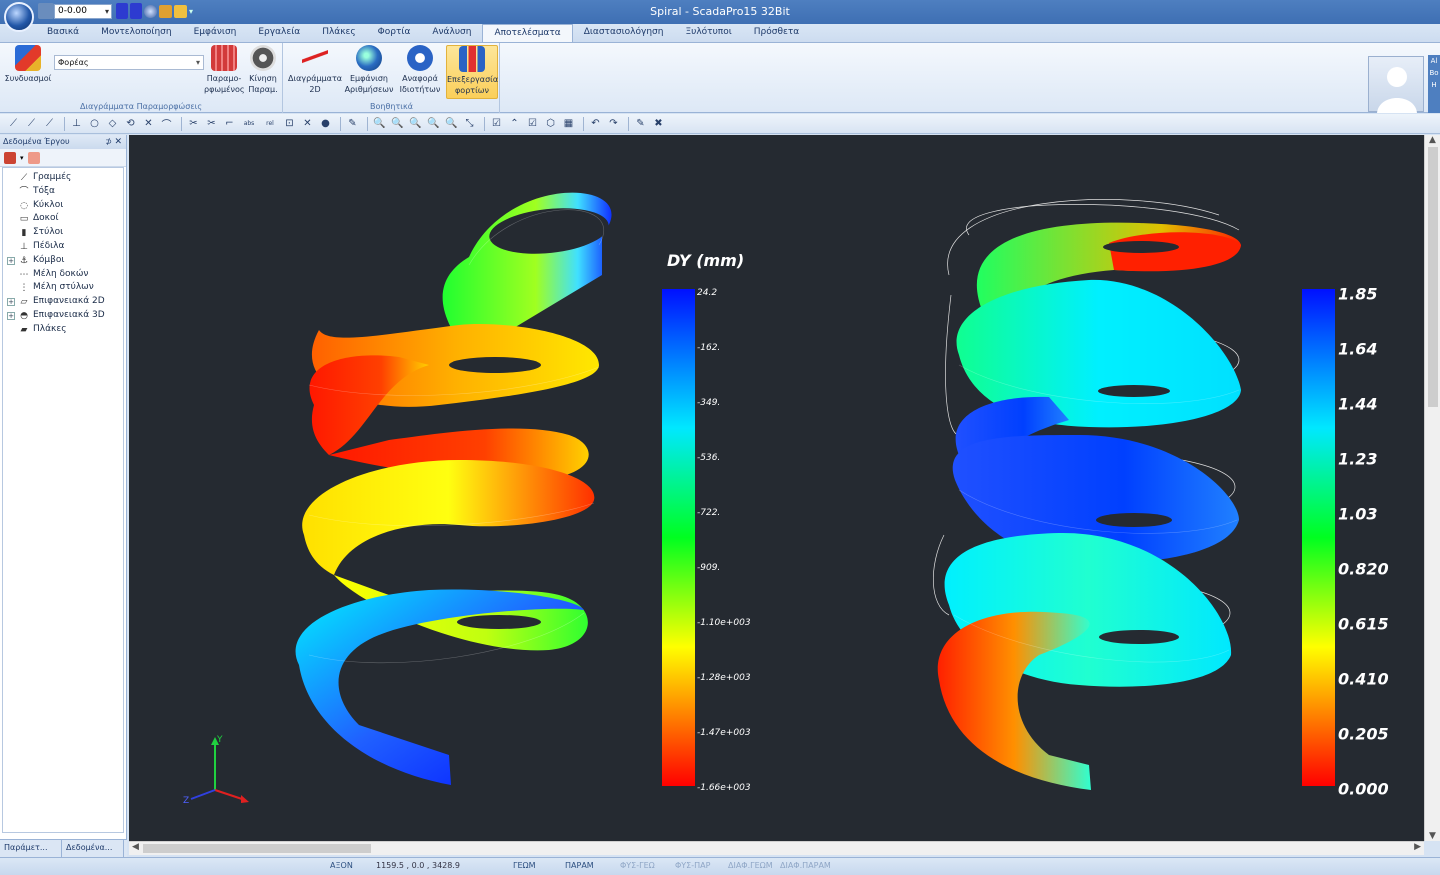 This screenshot has width=1440, height=875. What do you see at coordinates (805, 865) in the screenshot?
I see `status-diaf-param: ΔΙΑΦ.ΠΑΡΑΜ` at bounding box center [805, 865].